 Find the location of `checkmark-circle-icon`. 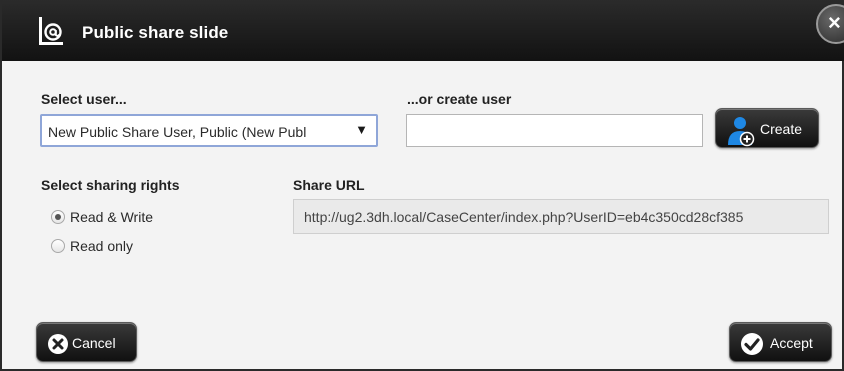

checkmark-circle-icon is located at coordinates (752, 344).